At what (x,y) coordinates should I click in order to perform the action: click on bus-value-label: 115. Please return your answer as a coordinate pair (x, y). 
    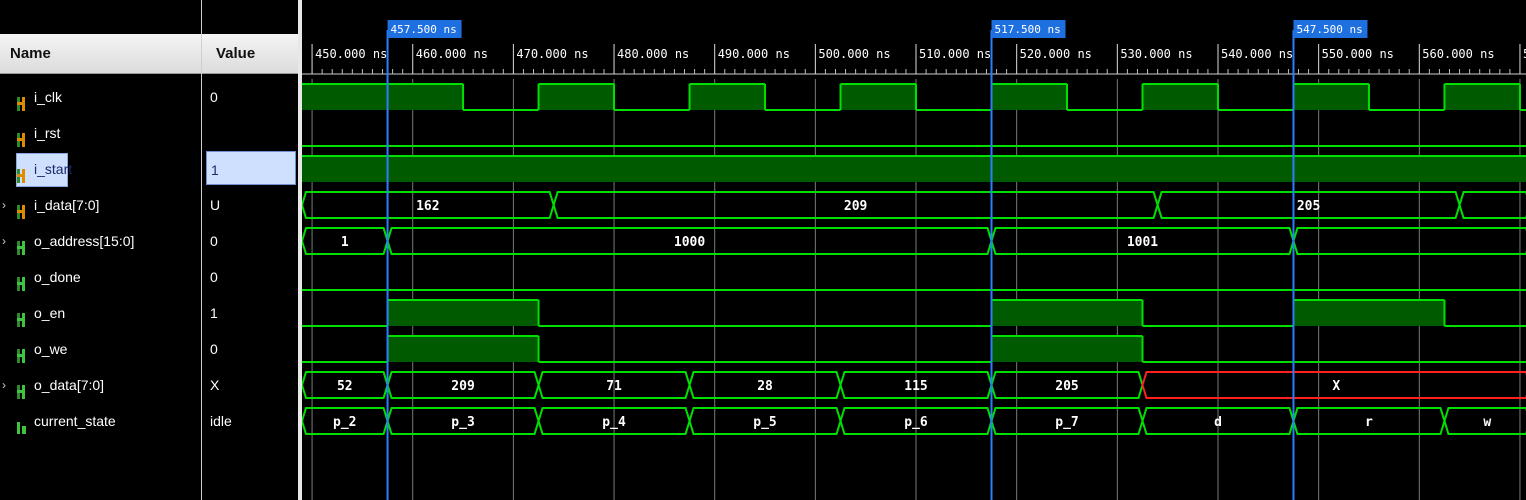
    Looking at the image, I should click on (915, 386).